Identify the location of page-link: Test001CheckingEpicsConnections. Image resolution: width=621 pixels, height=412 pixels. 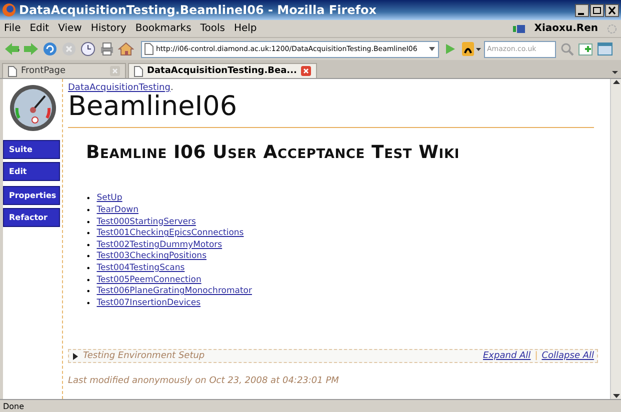
(170, 234).